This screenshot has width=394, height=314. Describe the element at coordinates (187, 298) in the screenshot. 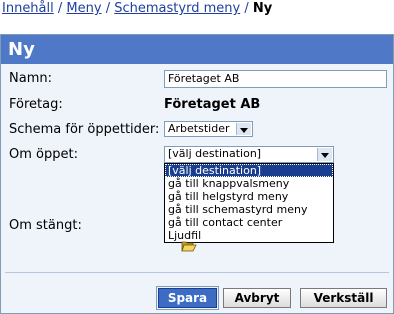

I see `save-button: Spara` at that location.